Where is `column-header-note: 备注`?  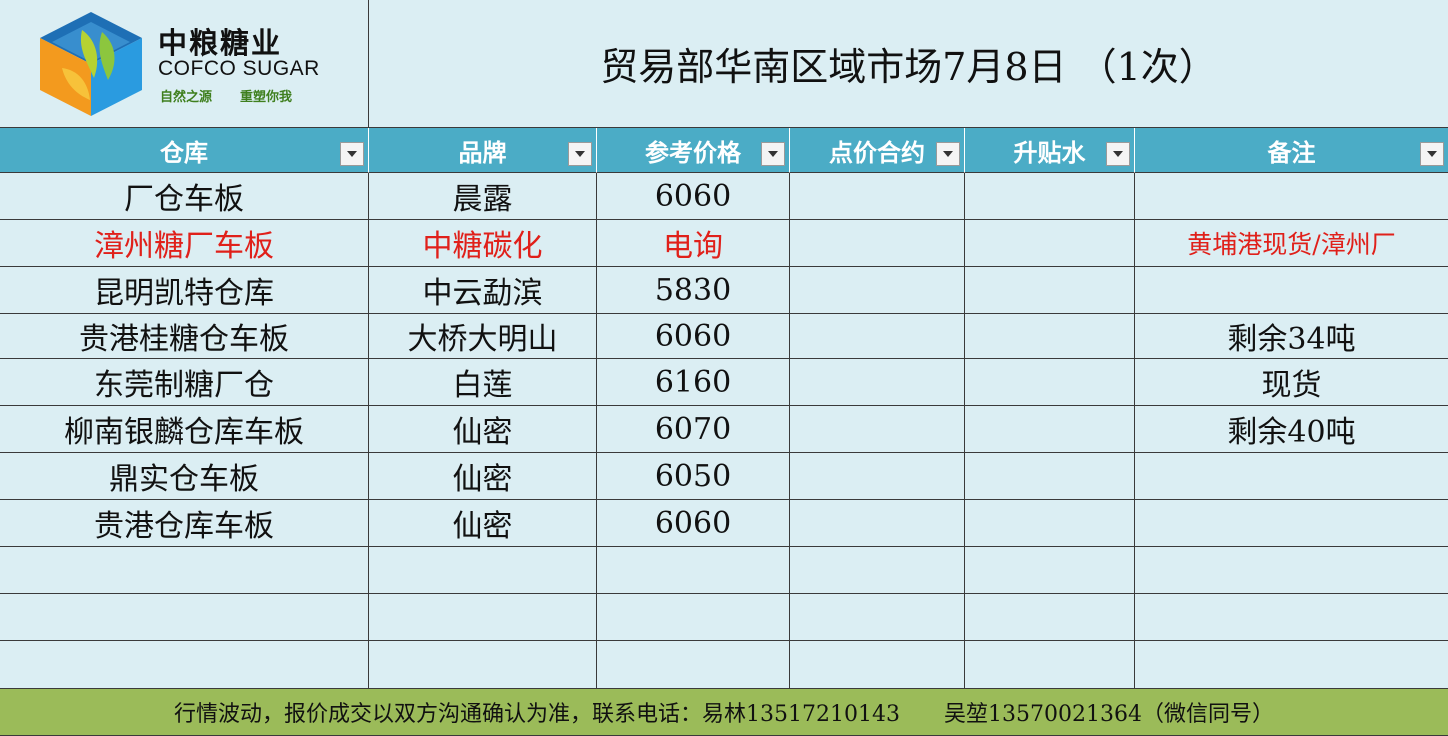 column-header-note: 备注 is located at coordinates (1291, 150).